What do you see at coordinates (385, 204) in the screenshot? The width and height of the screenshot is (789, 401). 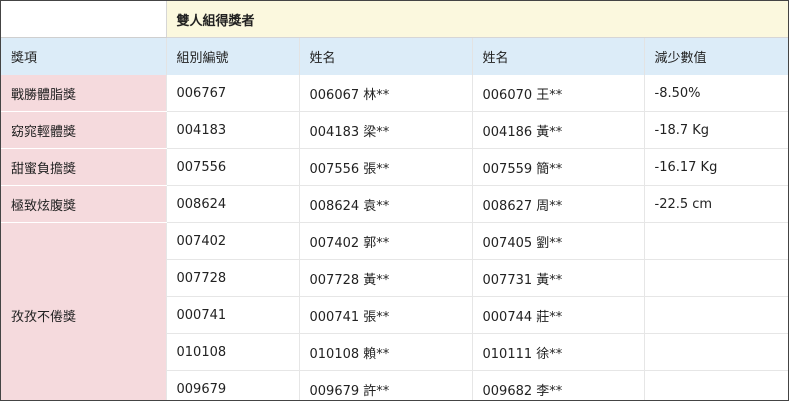 I see `name-1-cell: 008624 袁**` at bounding box center [385, 204].